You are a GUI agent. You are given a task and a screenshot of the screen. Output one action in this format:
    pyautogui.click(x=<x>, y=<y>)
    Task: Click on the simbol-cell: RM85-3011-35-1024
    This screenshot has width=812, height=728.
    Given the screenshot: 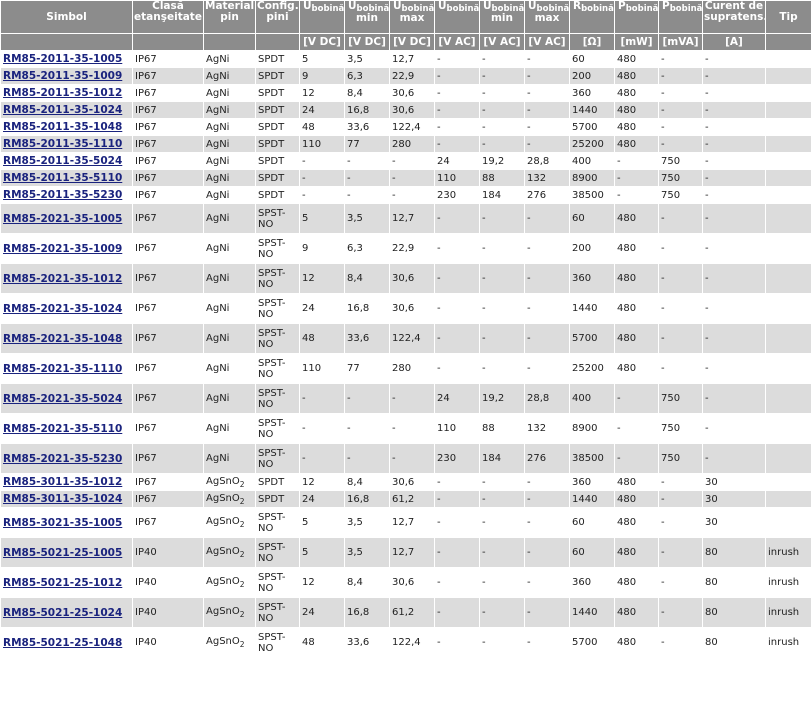 What is the action you would take?
    pyautogui.click(x=66, y=499)
    